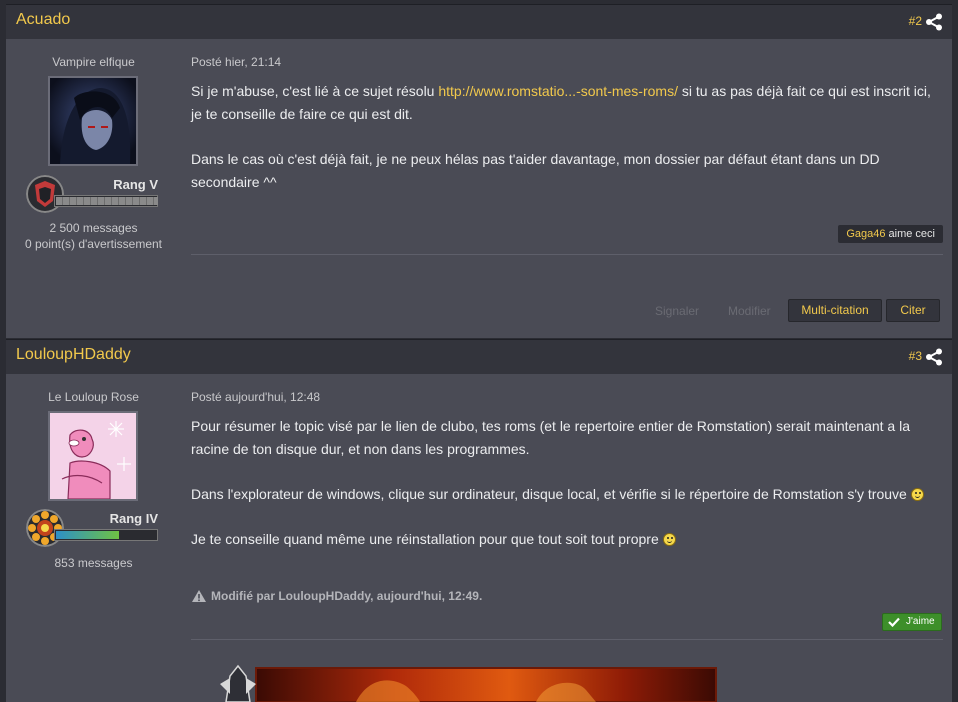 The height and width of the screenshot is (702, 958). What do you see at coordinates (913, 310) in the screenshot?
I see `quote-button: Citer` at bounding box center [913, 310].